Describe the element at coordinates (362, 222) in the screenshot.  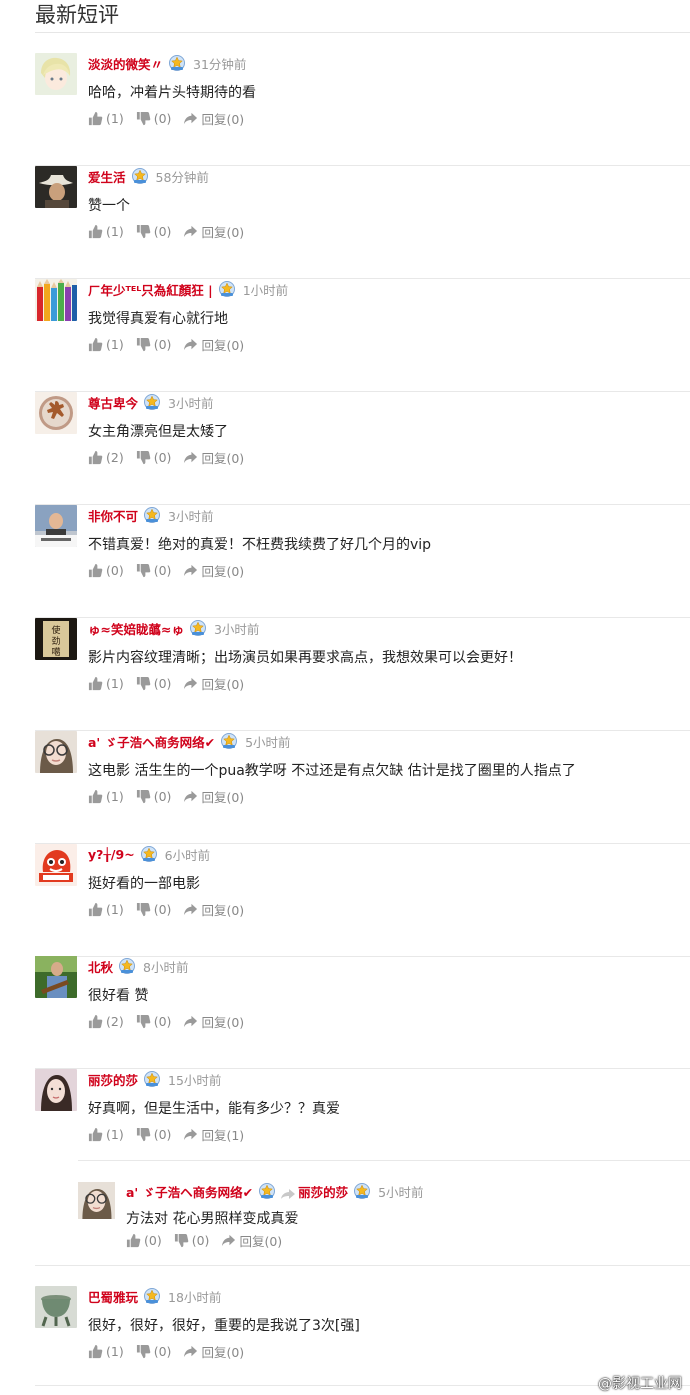
I see `comment-item: 爱生活 58分钟前 赞一个 (1) (0) 回复(0)` at that location.